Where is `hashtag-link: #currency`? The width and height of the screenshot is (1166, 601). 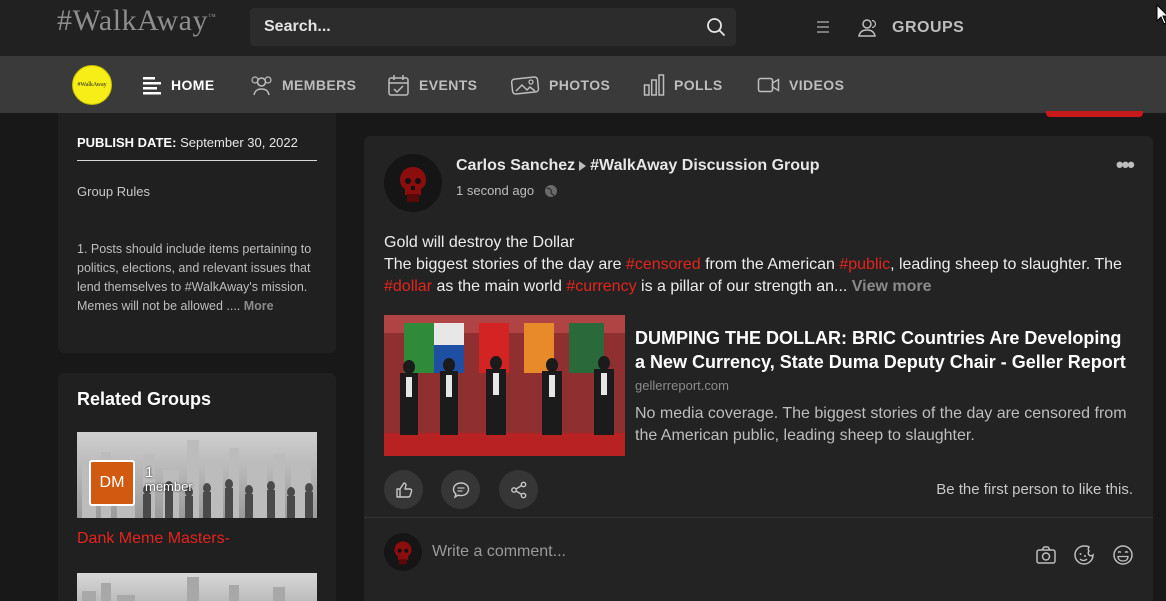
hashtag-link: #currency is located at coordinates (601, 286).